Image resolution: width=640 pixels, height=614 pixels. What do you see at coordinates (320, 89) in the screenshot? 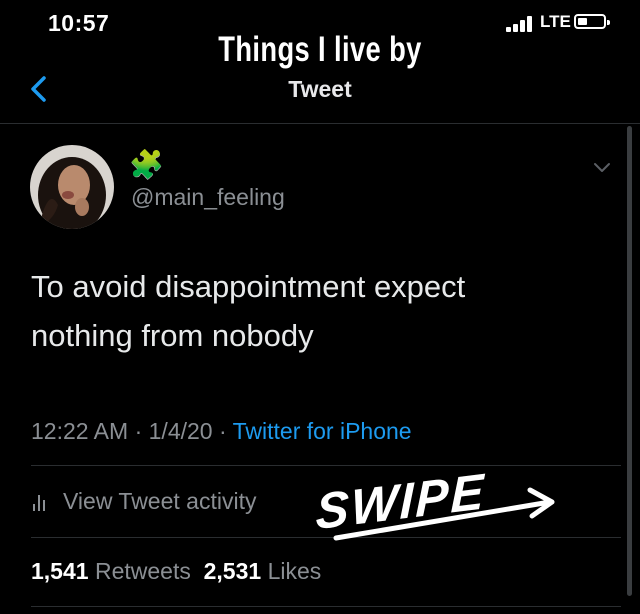
I see `page-title: Tweet` at bounding box center [320, 89].